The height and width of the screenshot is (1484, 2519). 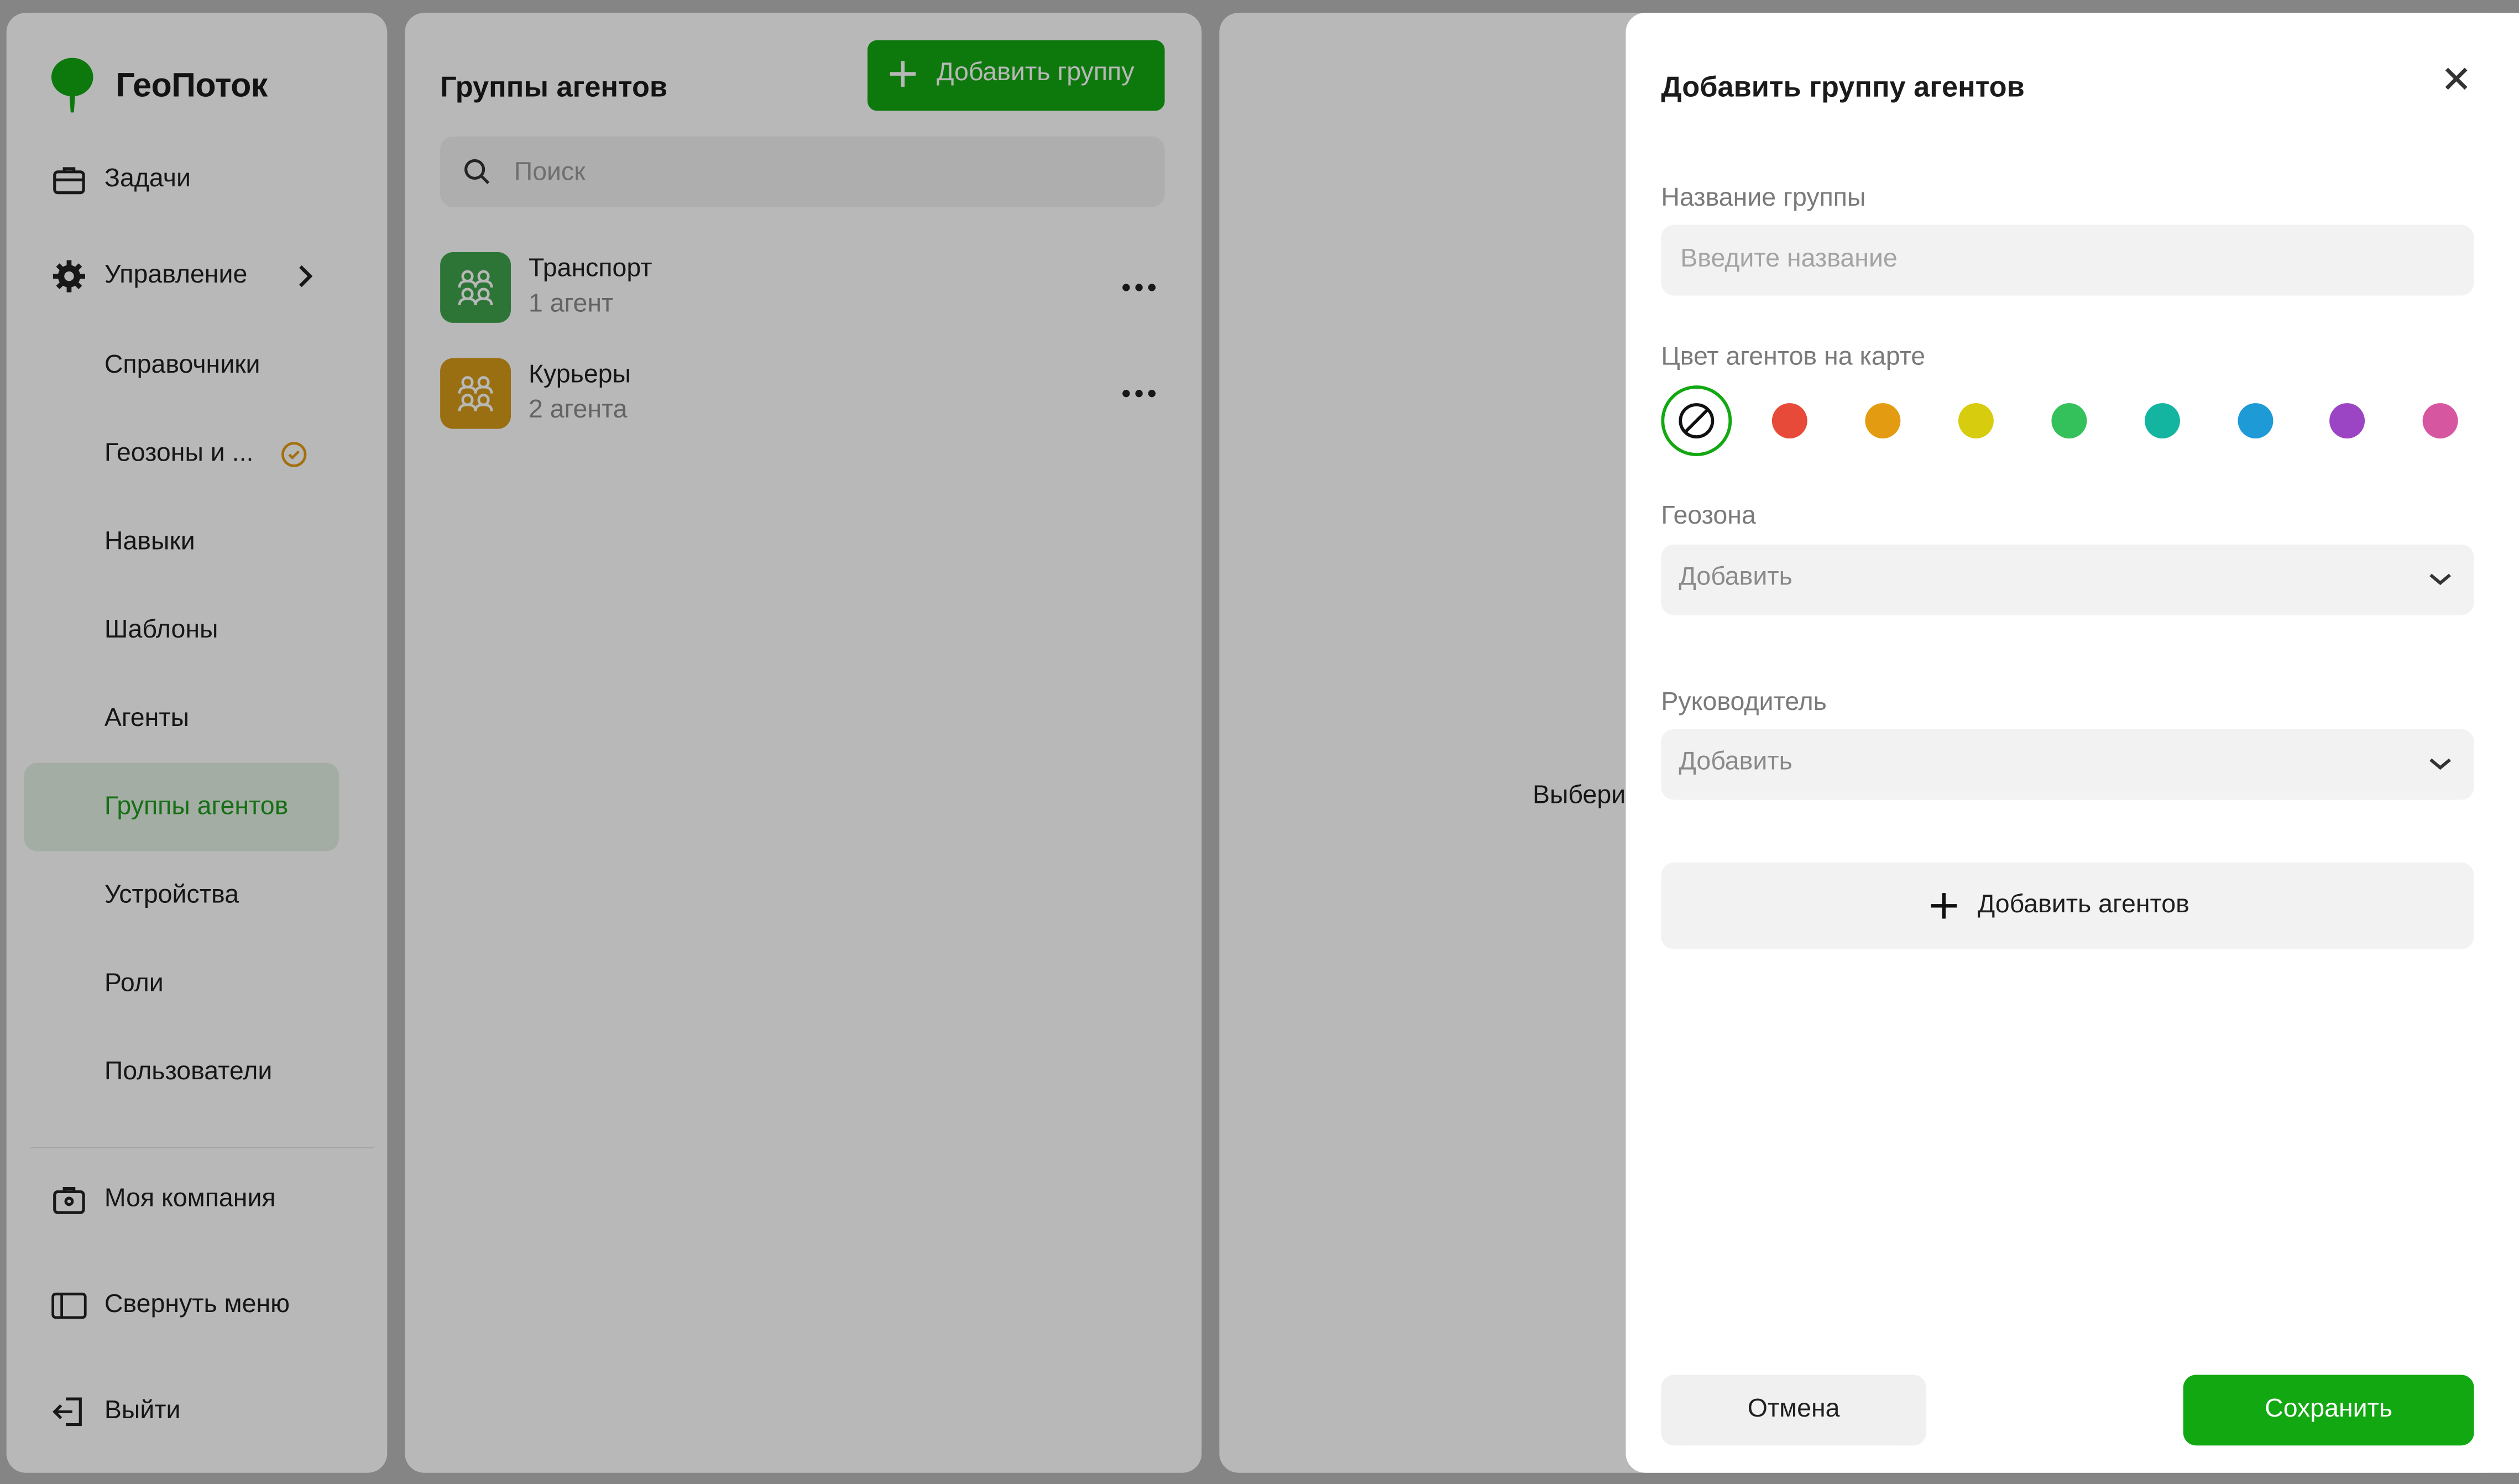 What do you see at coordinates (2067, 580) in the screenshot?
I see `geozone-select: Добавить` at bounding box center [2067, 580].